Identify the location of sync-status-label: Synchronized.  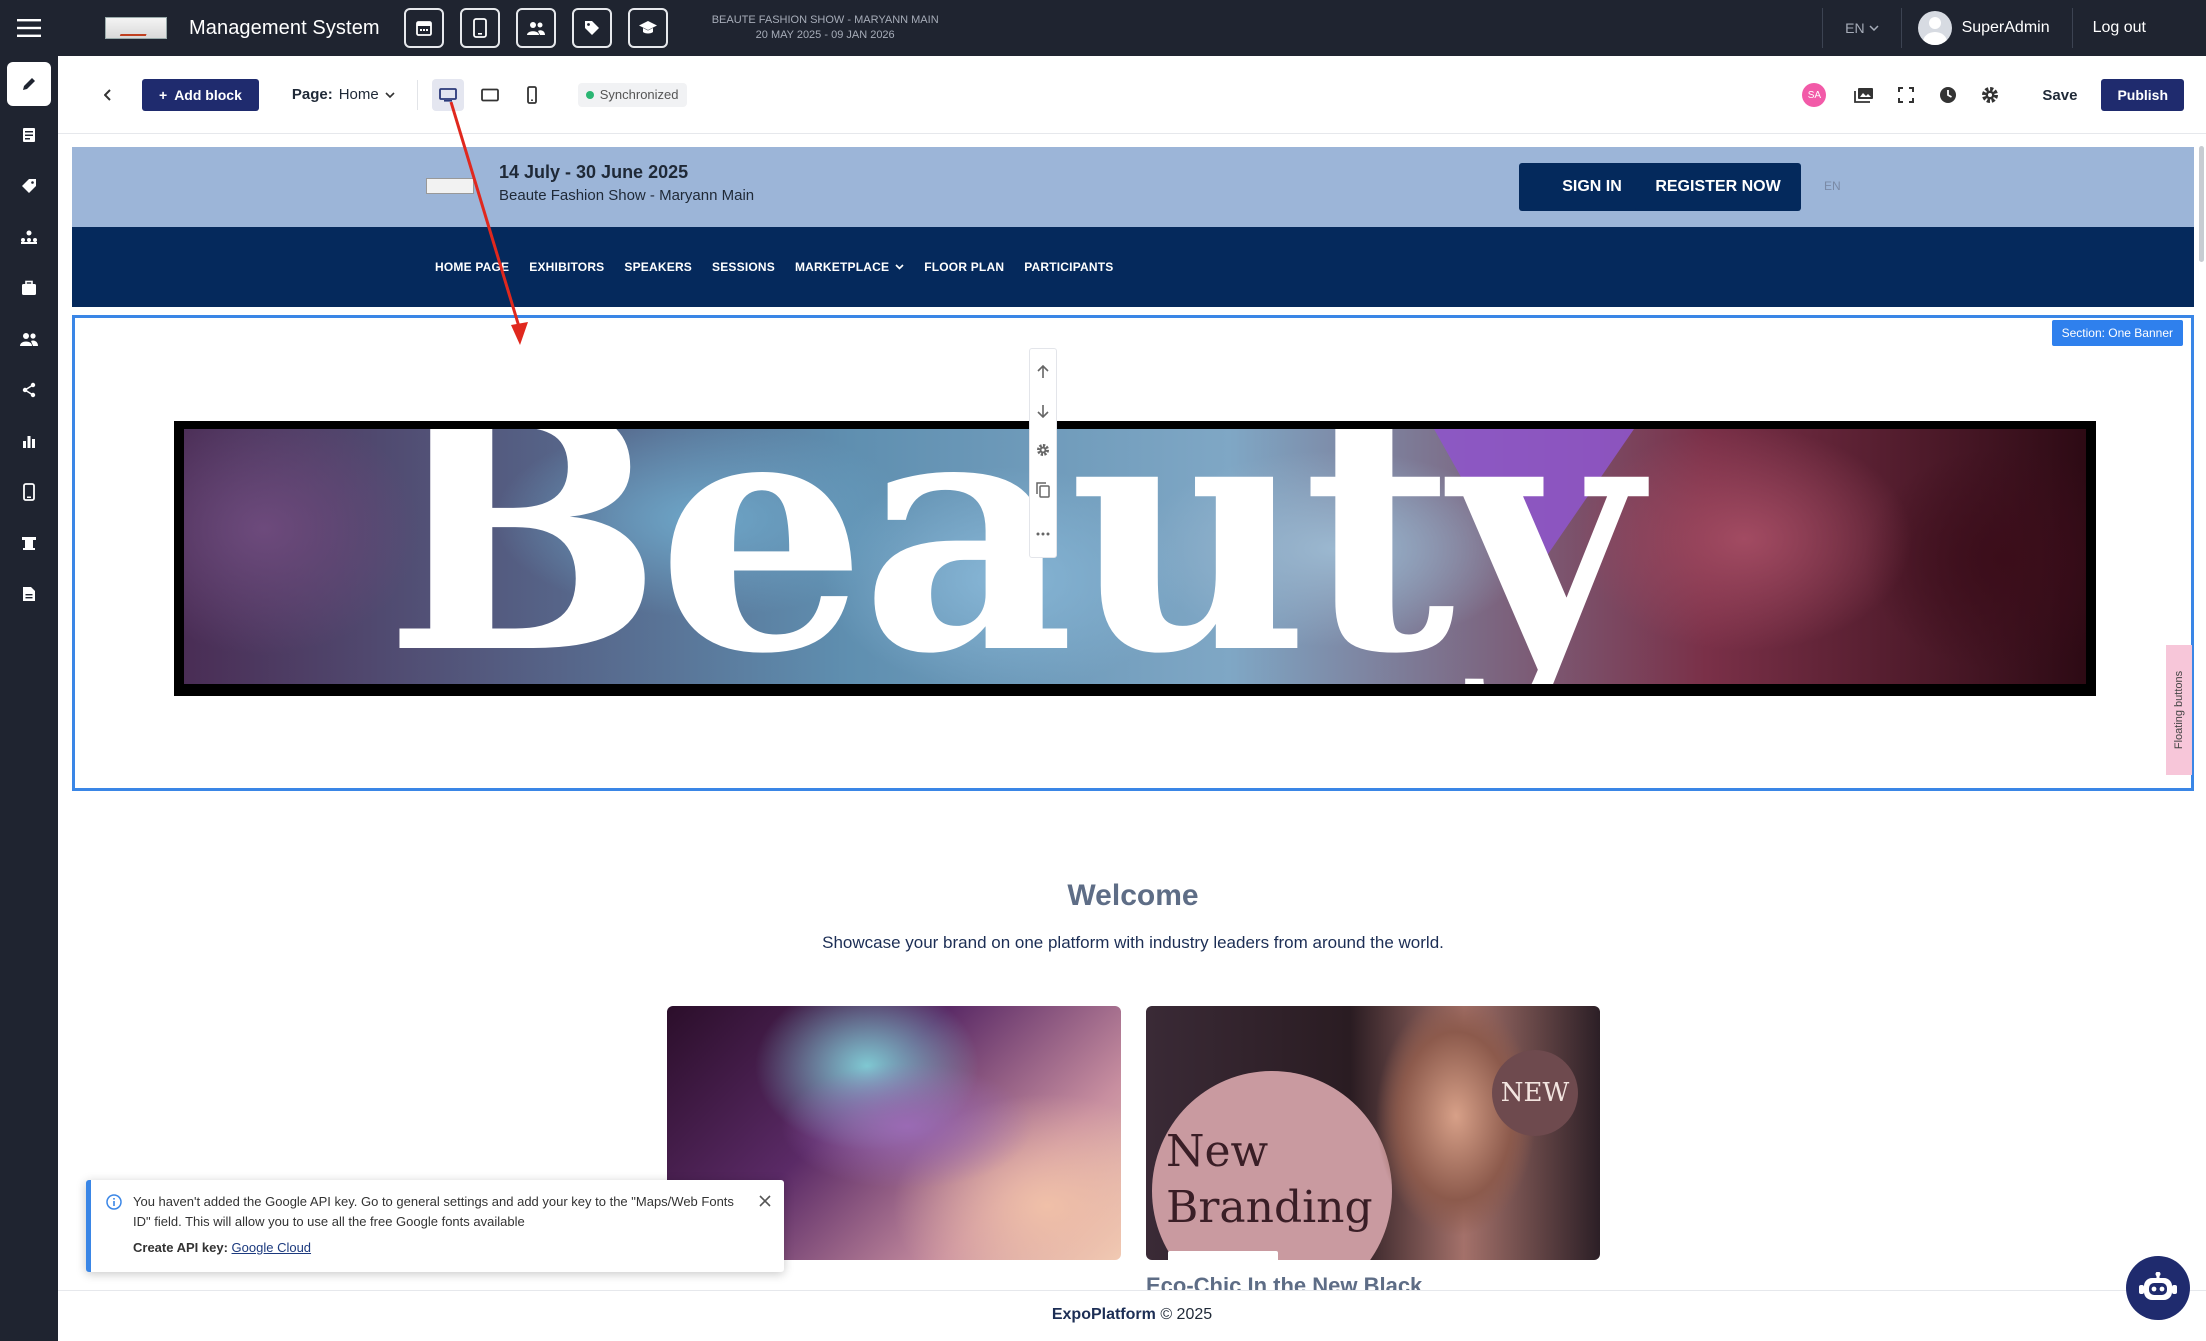
(639, 94).